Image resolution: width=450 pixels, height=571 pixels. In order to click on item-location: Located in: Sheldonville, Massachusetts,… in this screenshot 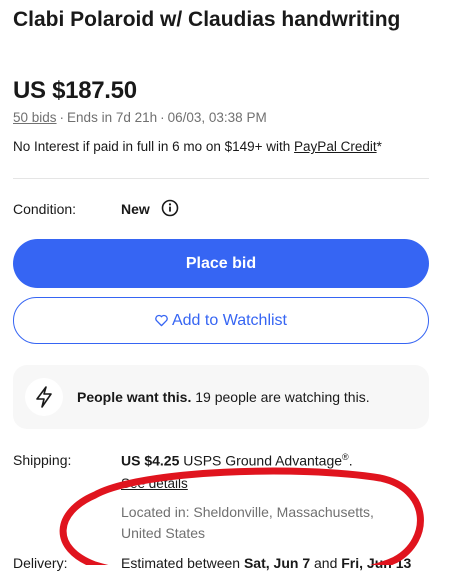, I will do `click(247, 522)`.